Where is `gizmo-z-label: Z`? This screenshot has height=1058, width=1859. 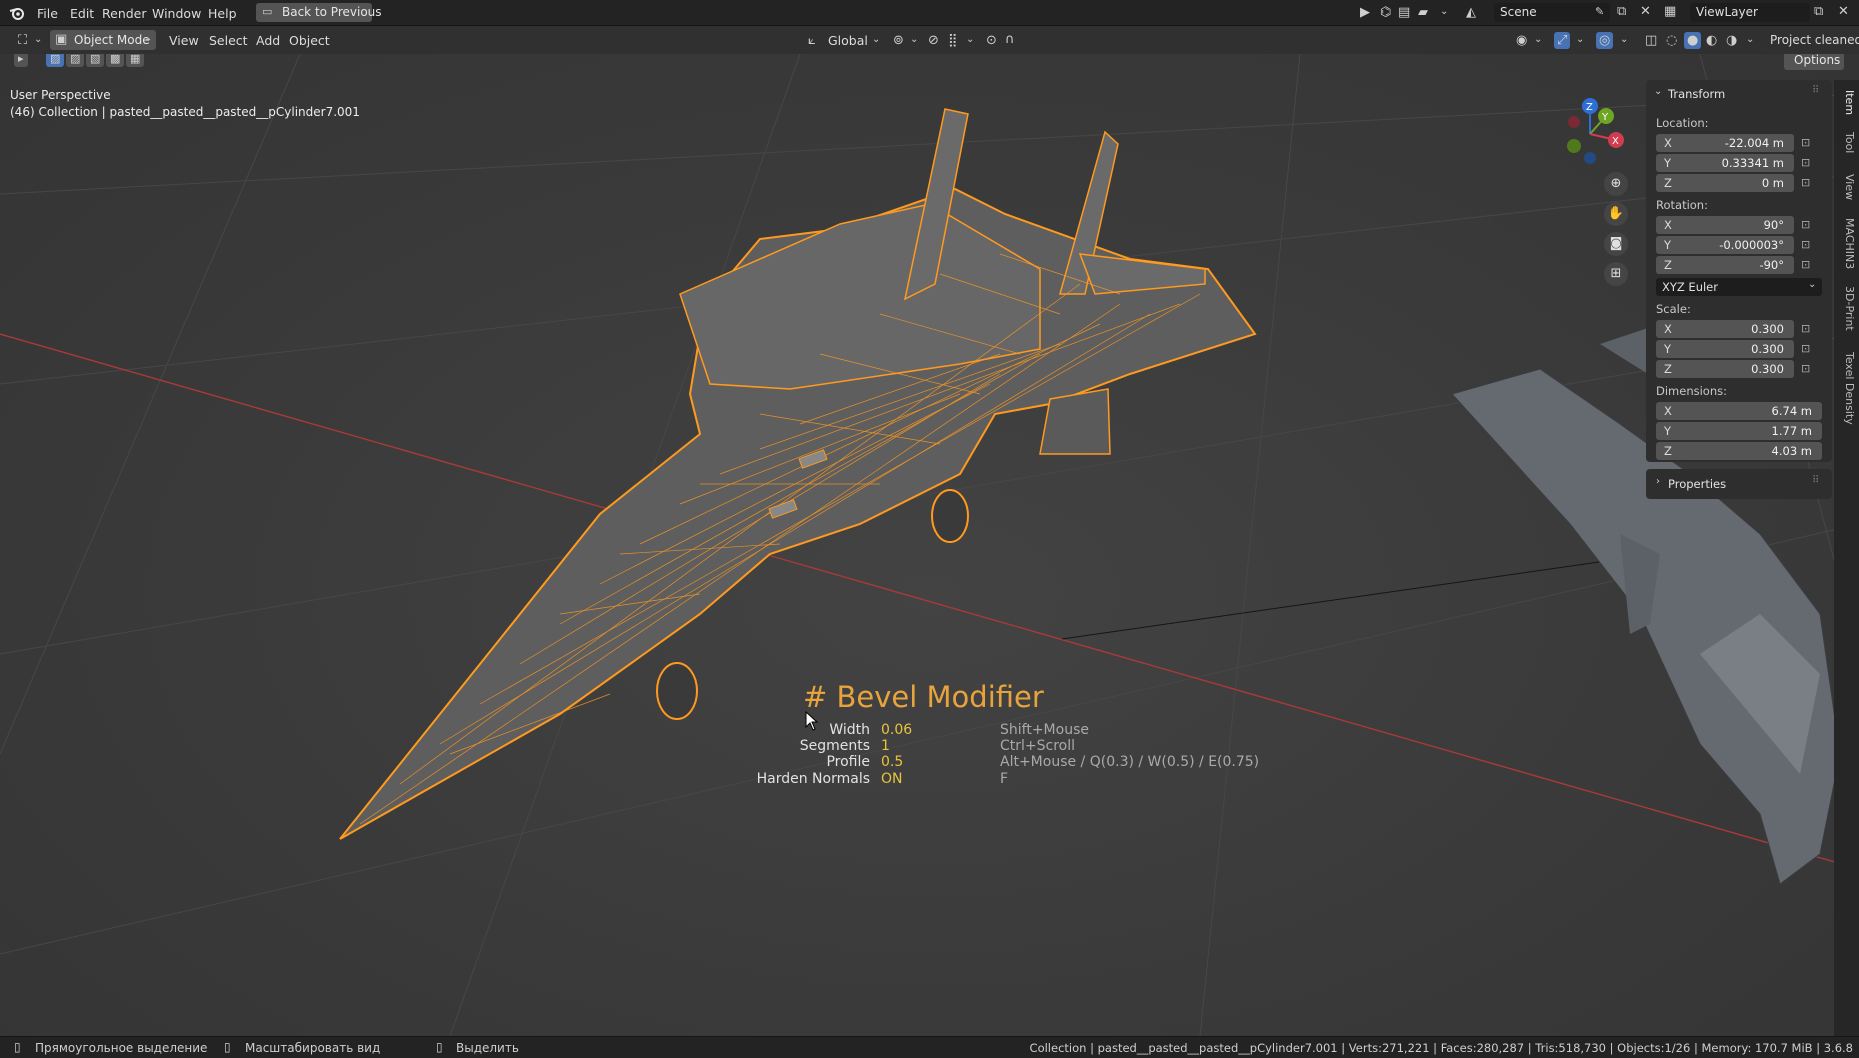
gizmo-z-label: Z is located at coordinates (1589, 107).